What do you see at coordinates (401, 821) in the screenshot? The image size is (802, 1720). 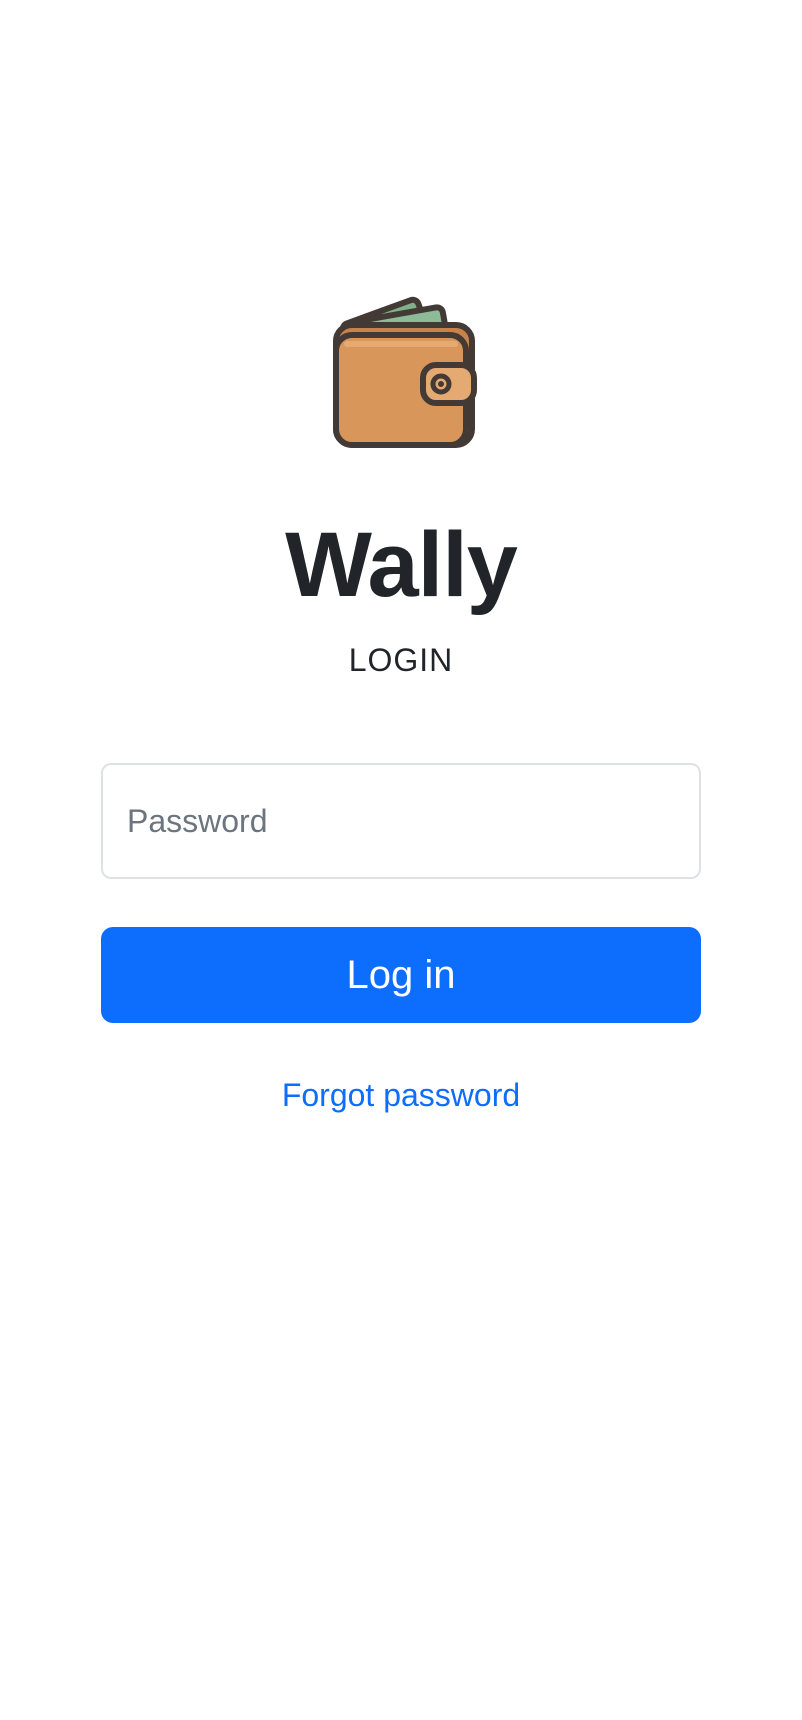 I see `password-field` at bounding box center [401, 821].